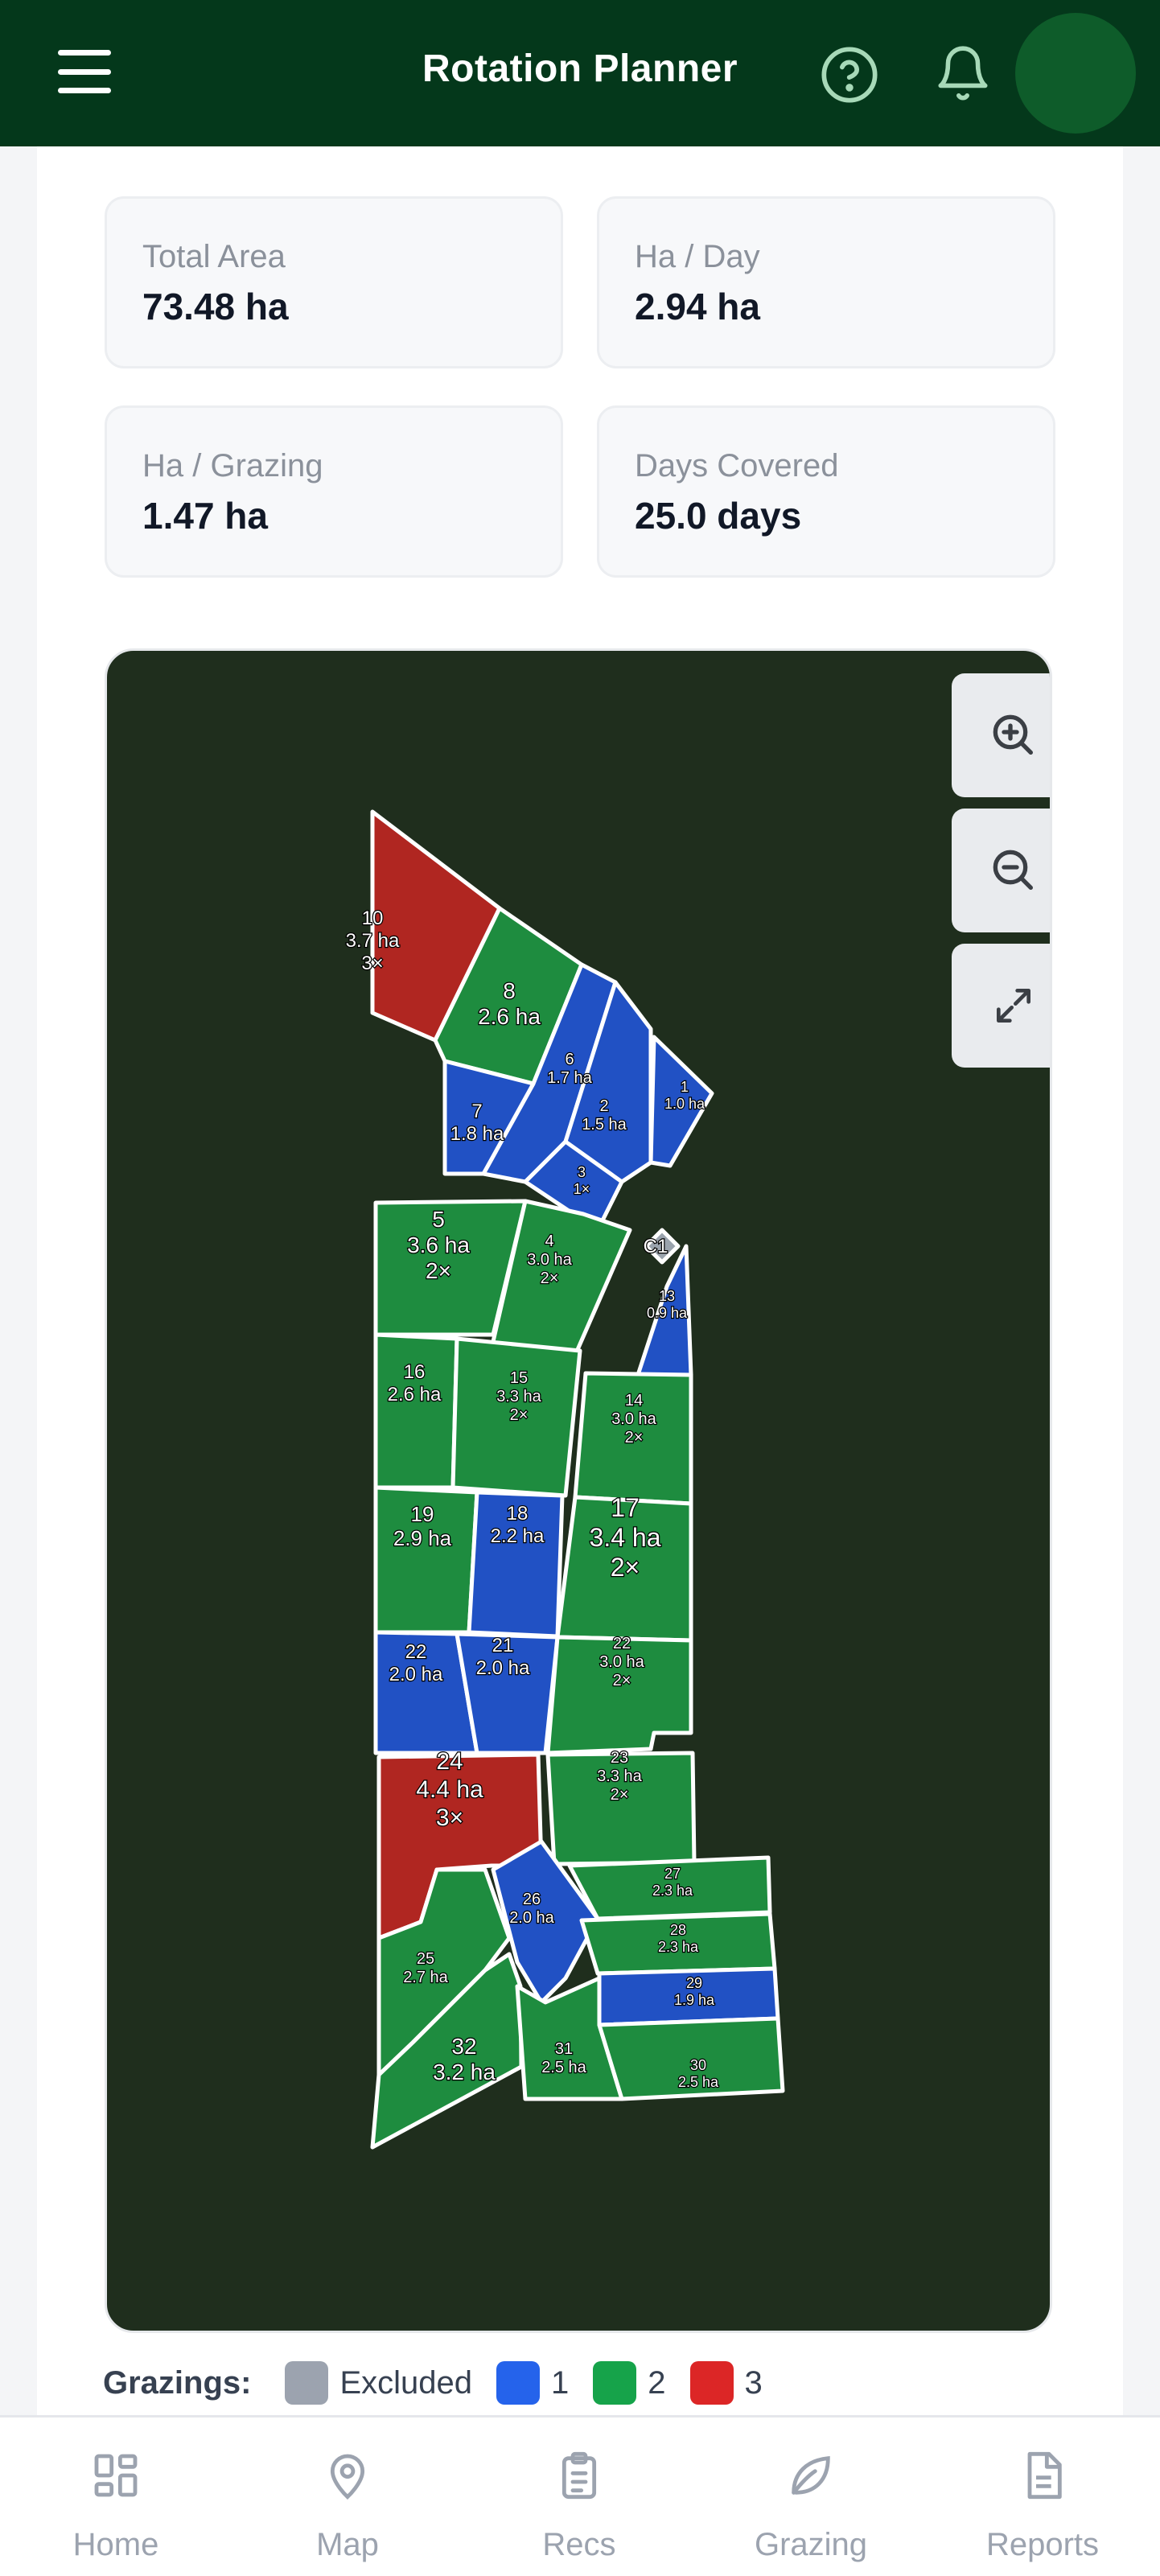 The height and width of the screenshot is (2576, 1160). What do you see at coordinates (347, 2477) in the screenshot?
I see `map-pin-icon` at bounding box center [347, 2477].